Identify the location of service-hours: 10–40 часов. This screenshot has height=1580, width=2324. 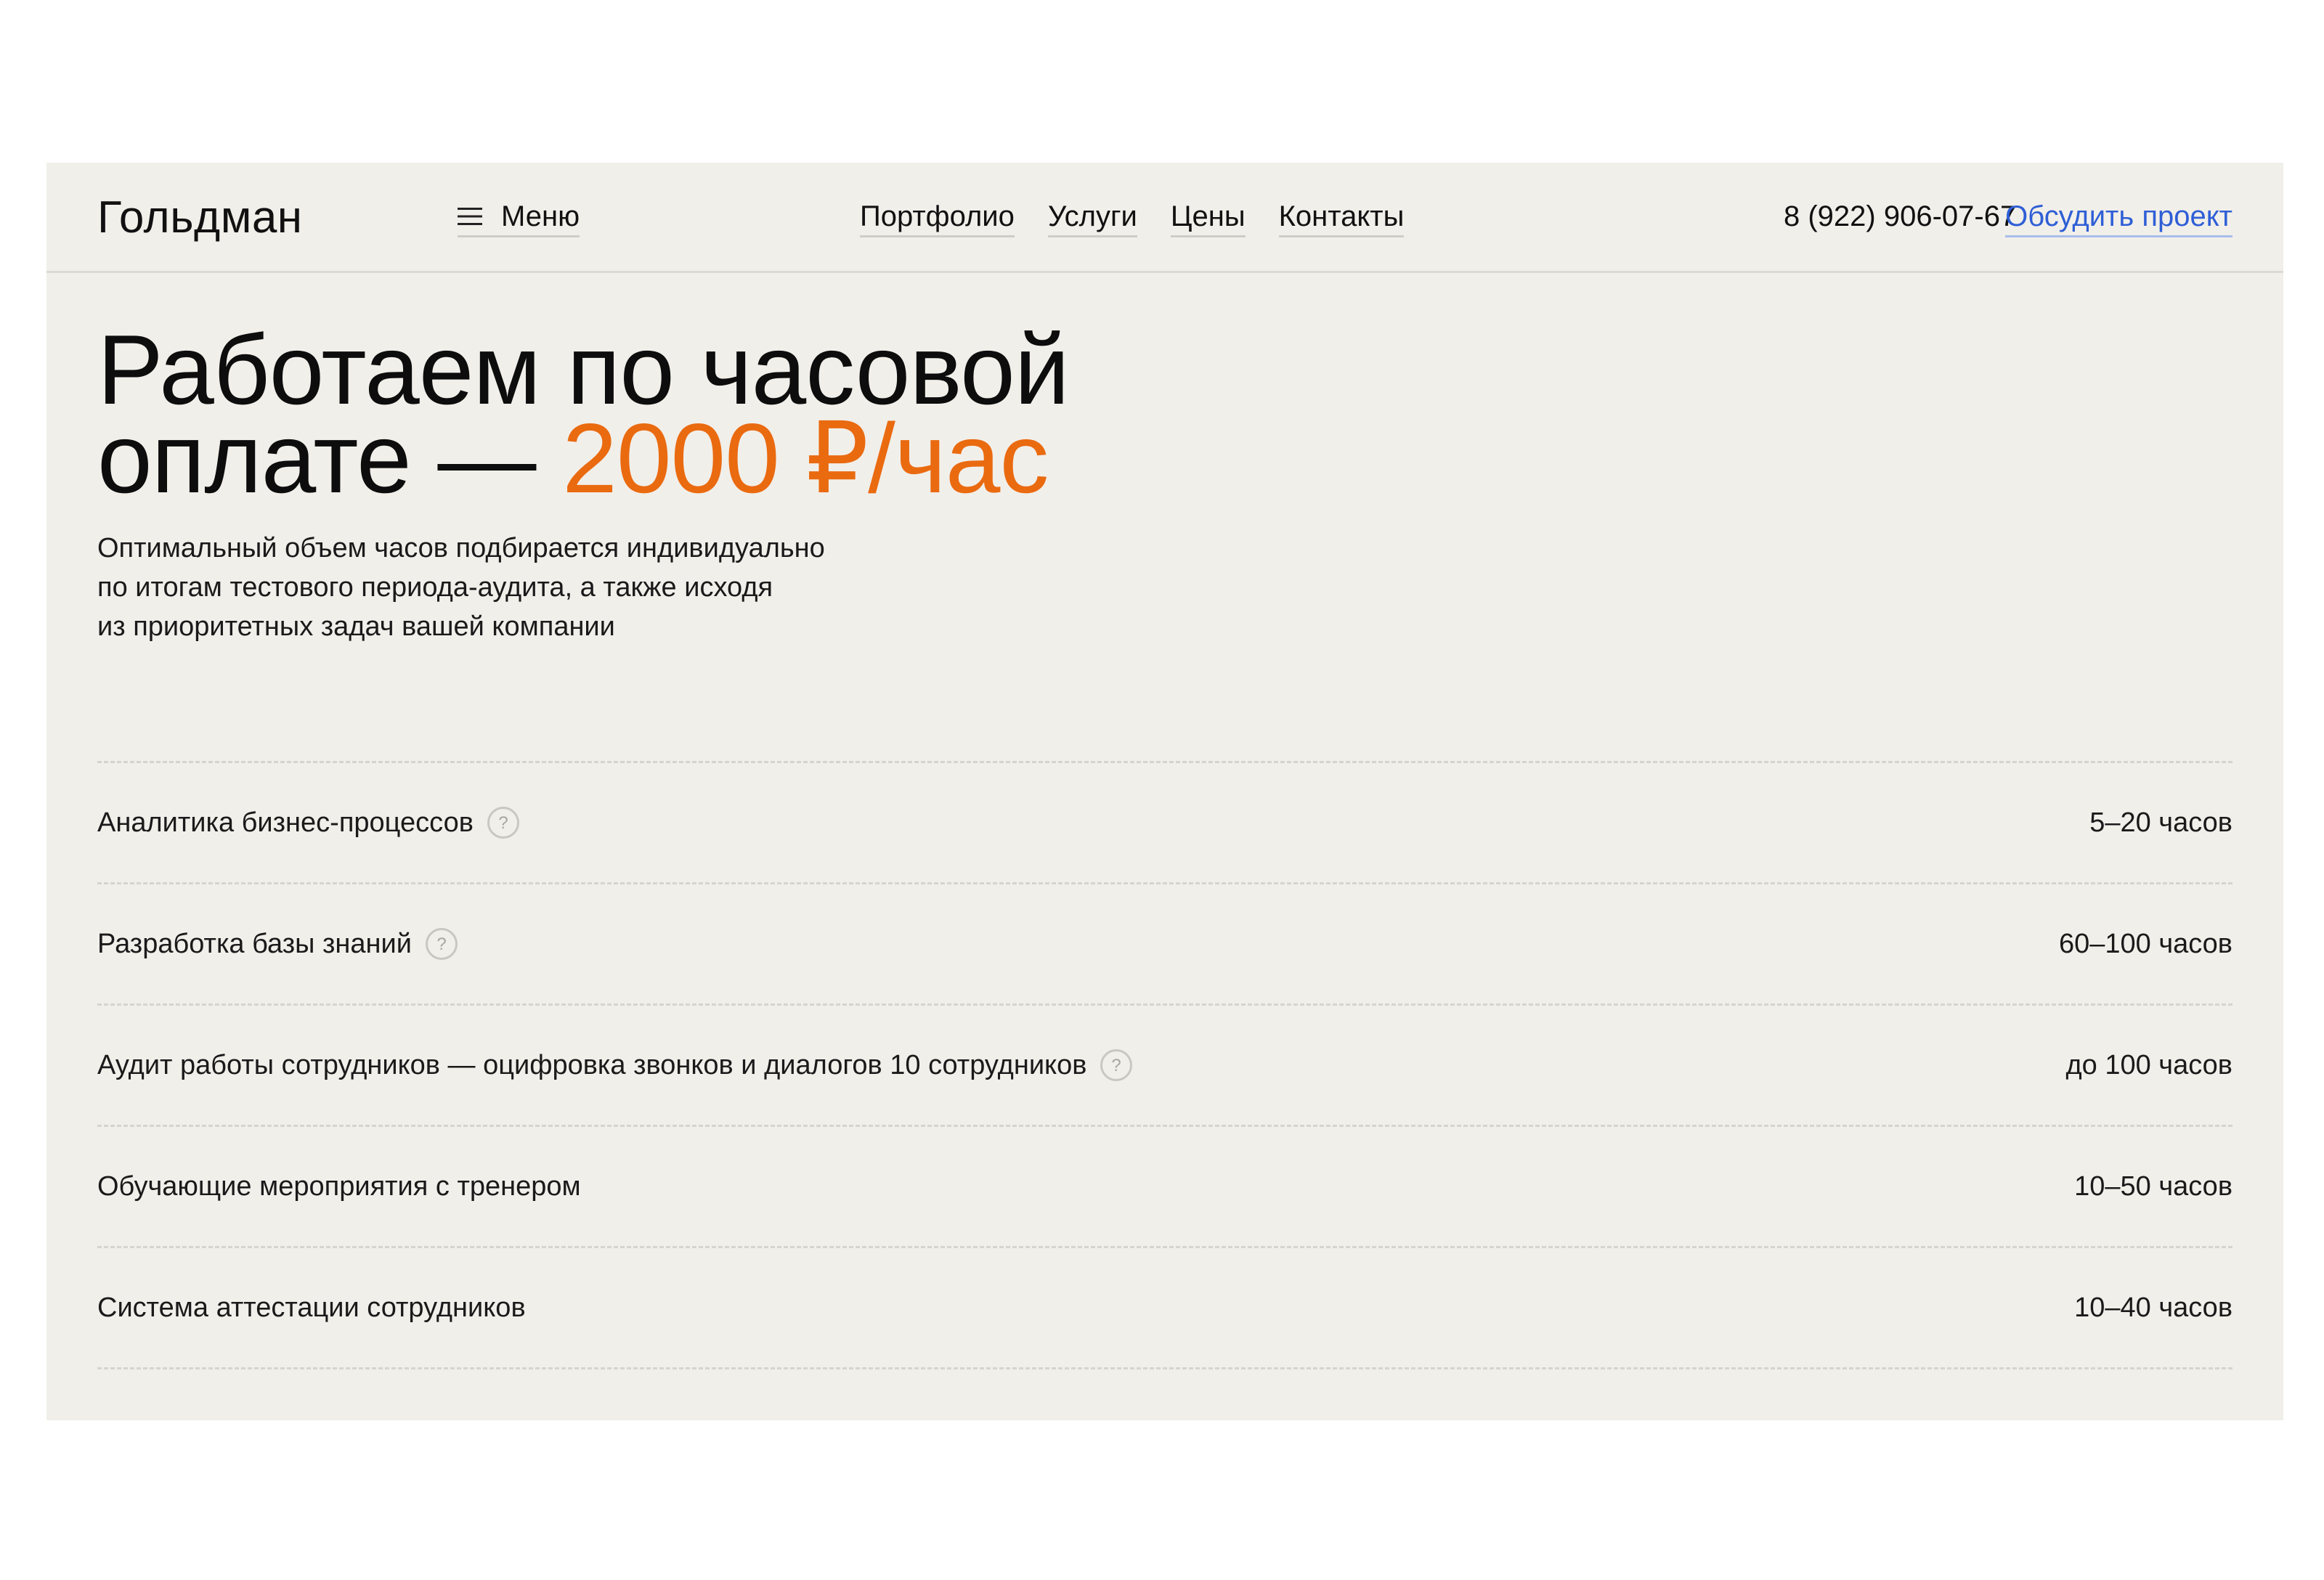
(2153, 1307).